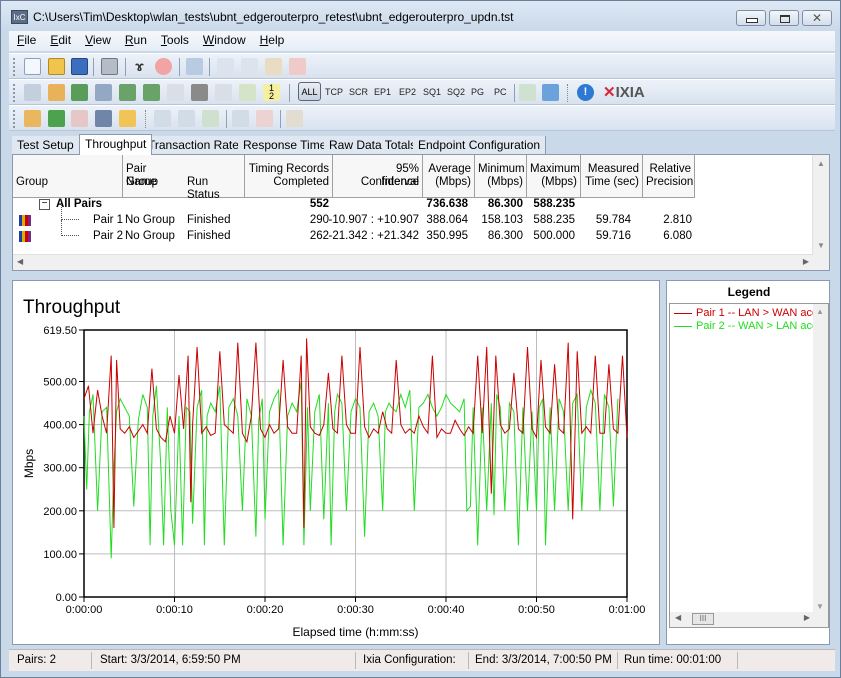  I want to click on filter-all-button: ALL, so click(309, 91).